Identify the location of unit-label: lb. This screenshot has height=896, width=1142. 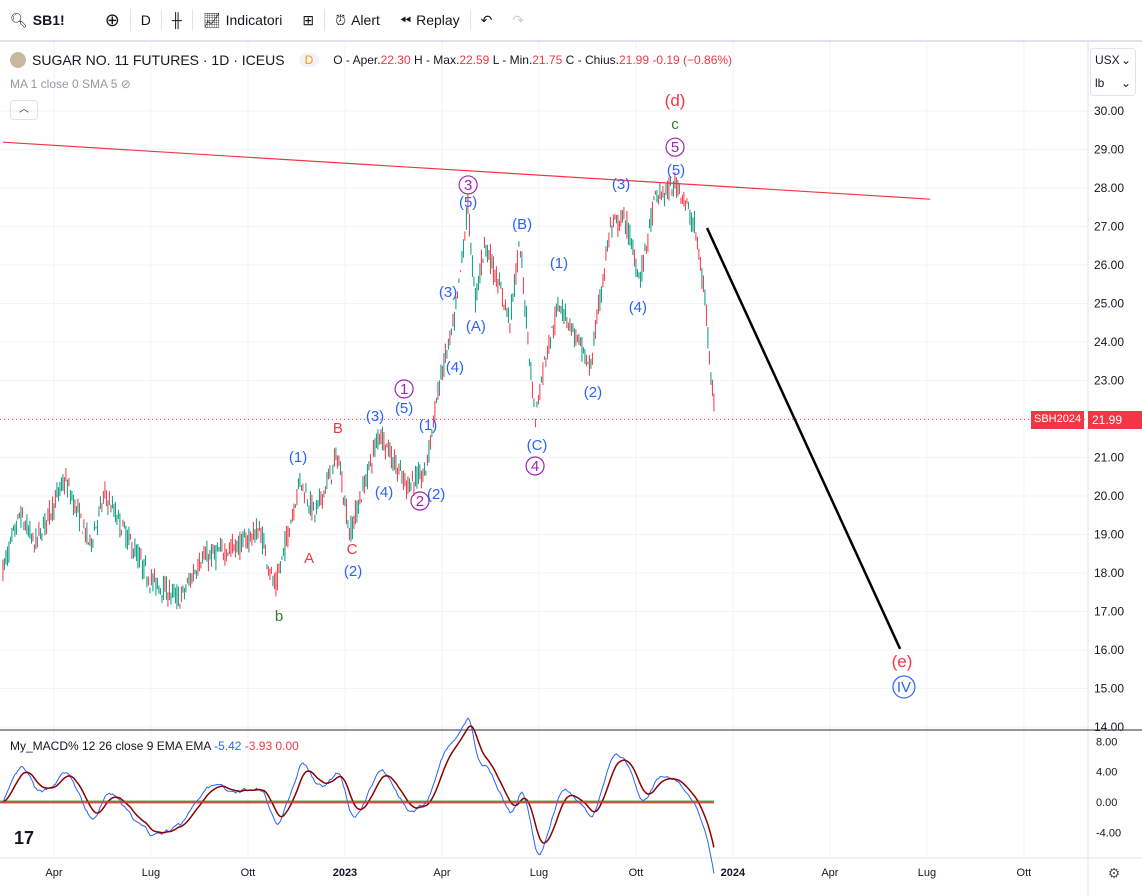
(1100, 83).